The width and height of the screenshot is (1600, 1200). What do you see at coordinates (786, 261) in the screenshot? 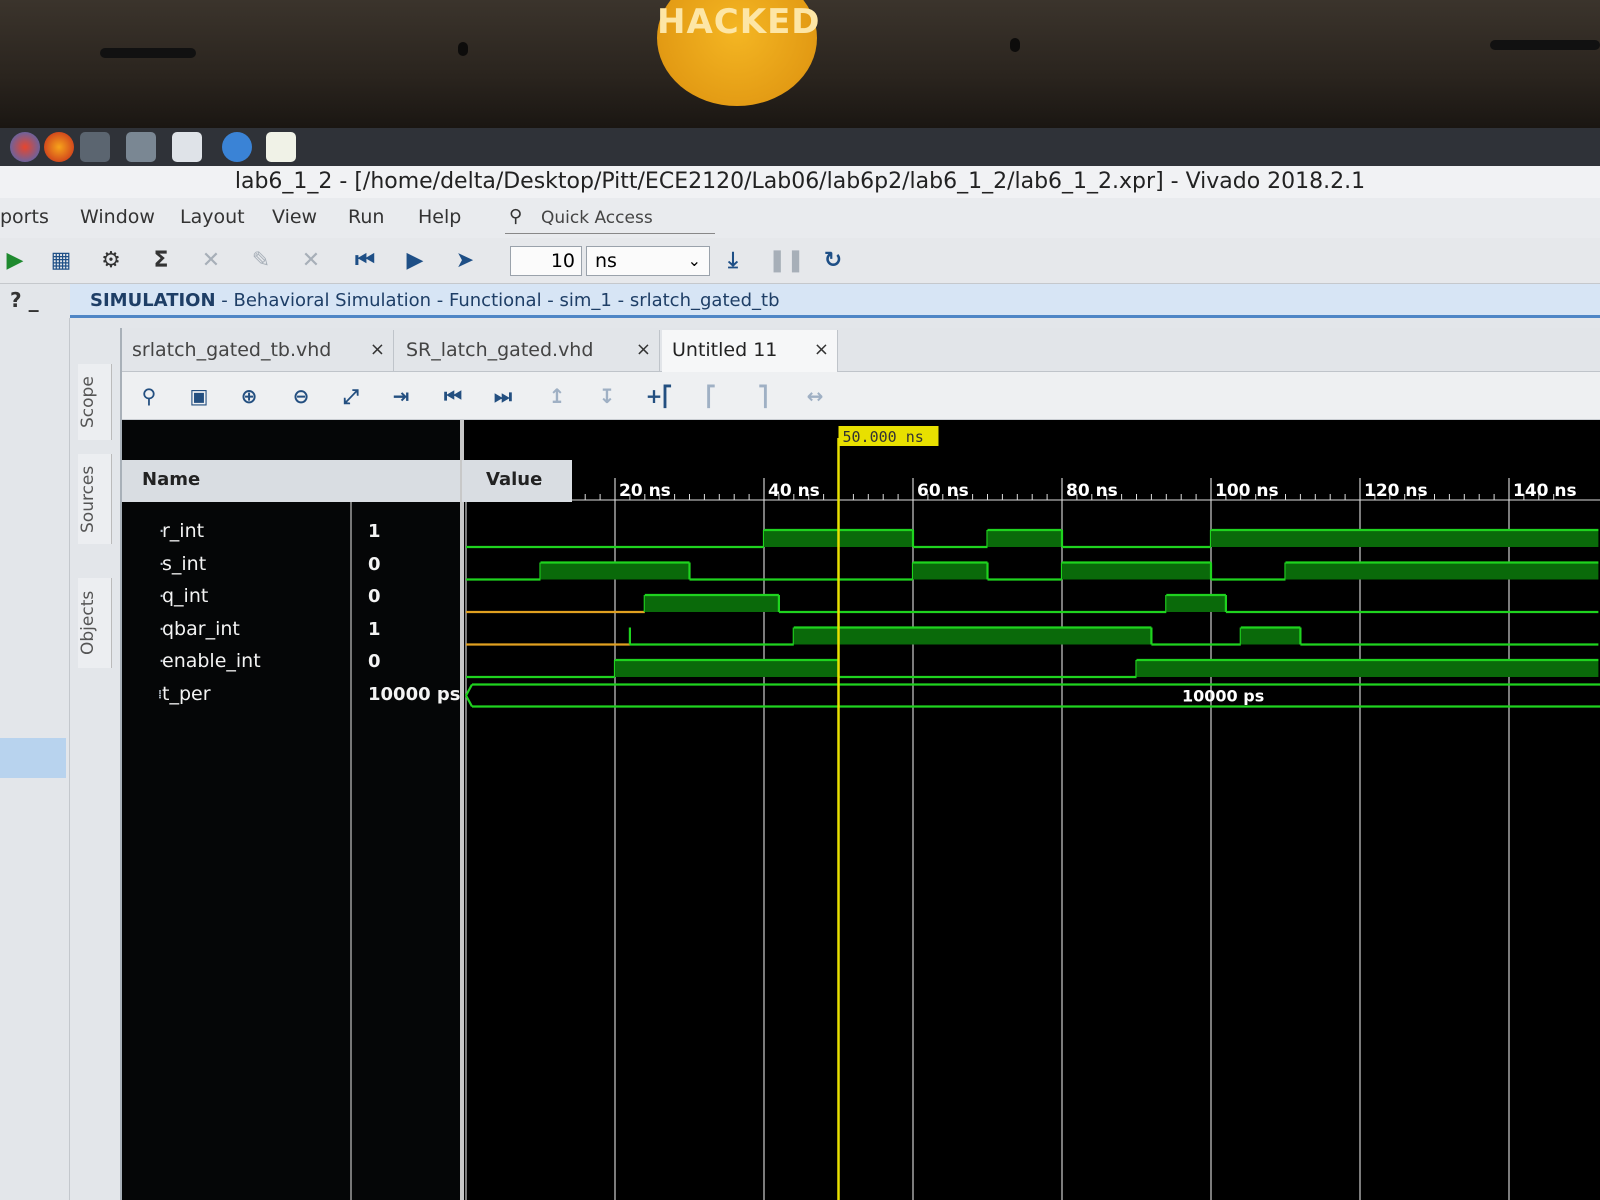
I see `pause-icon: ❚❚` at bounding box center [786, 261].